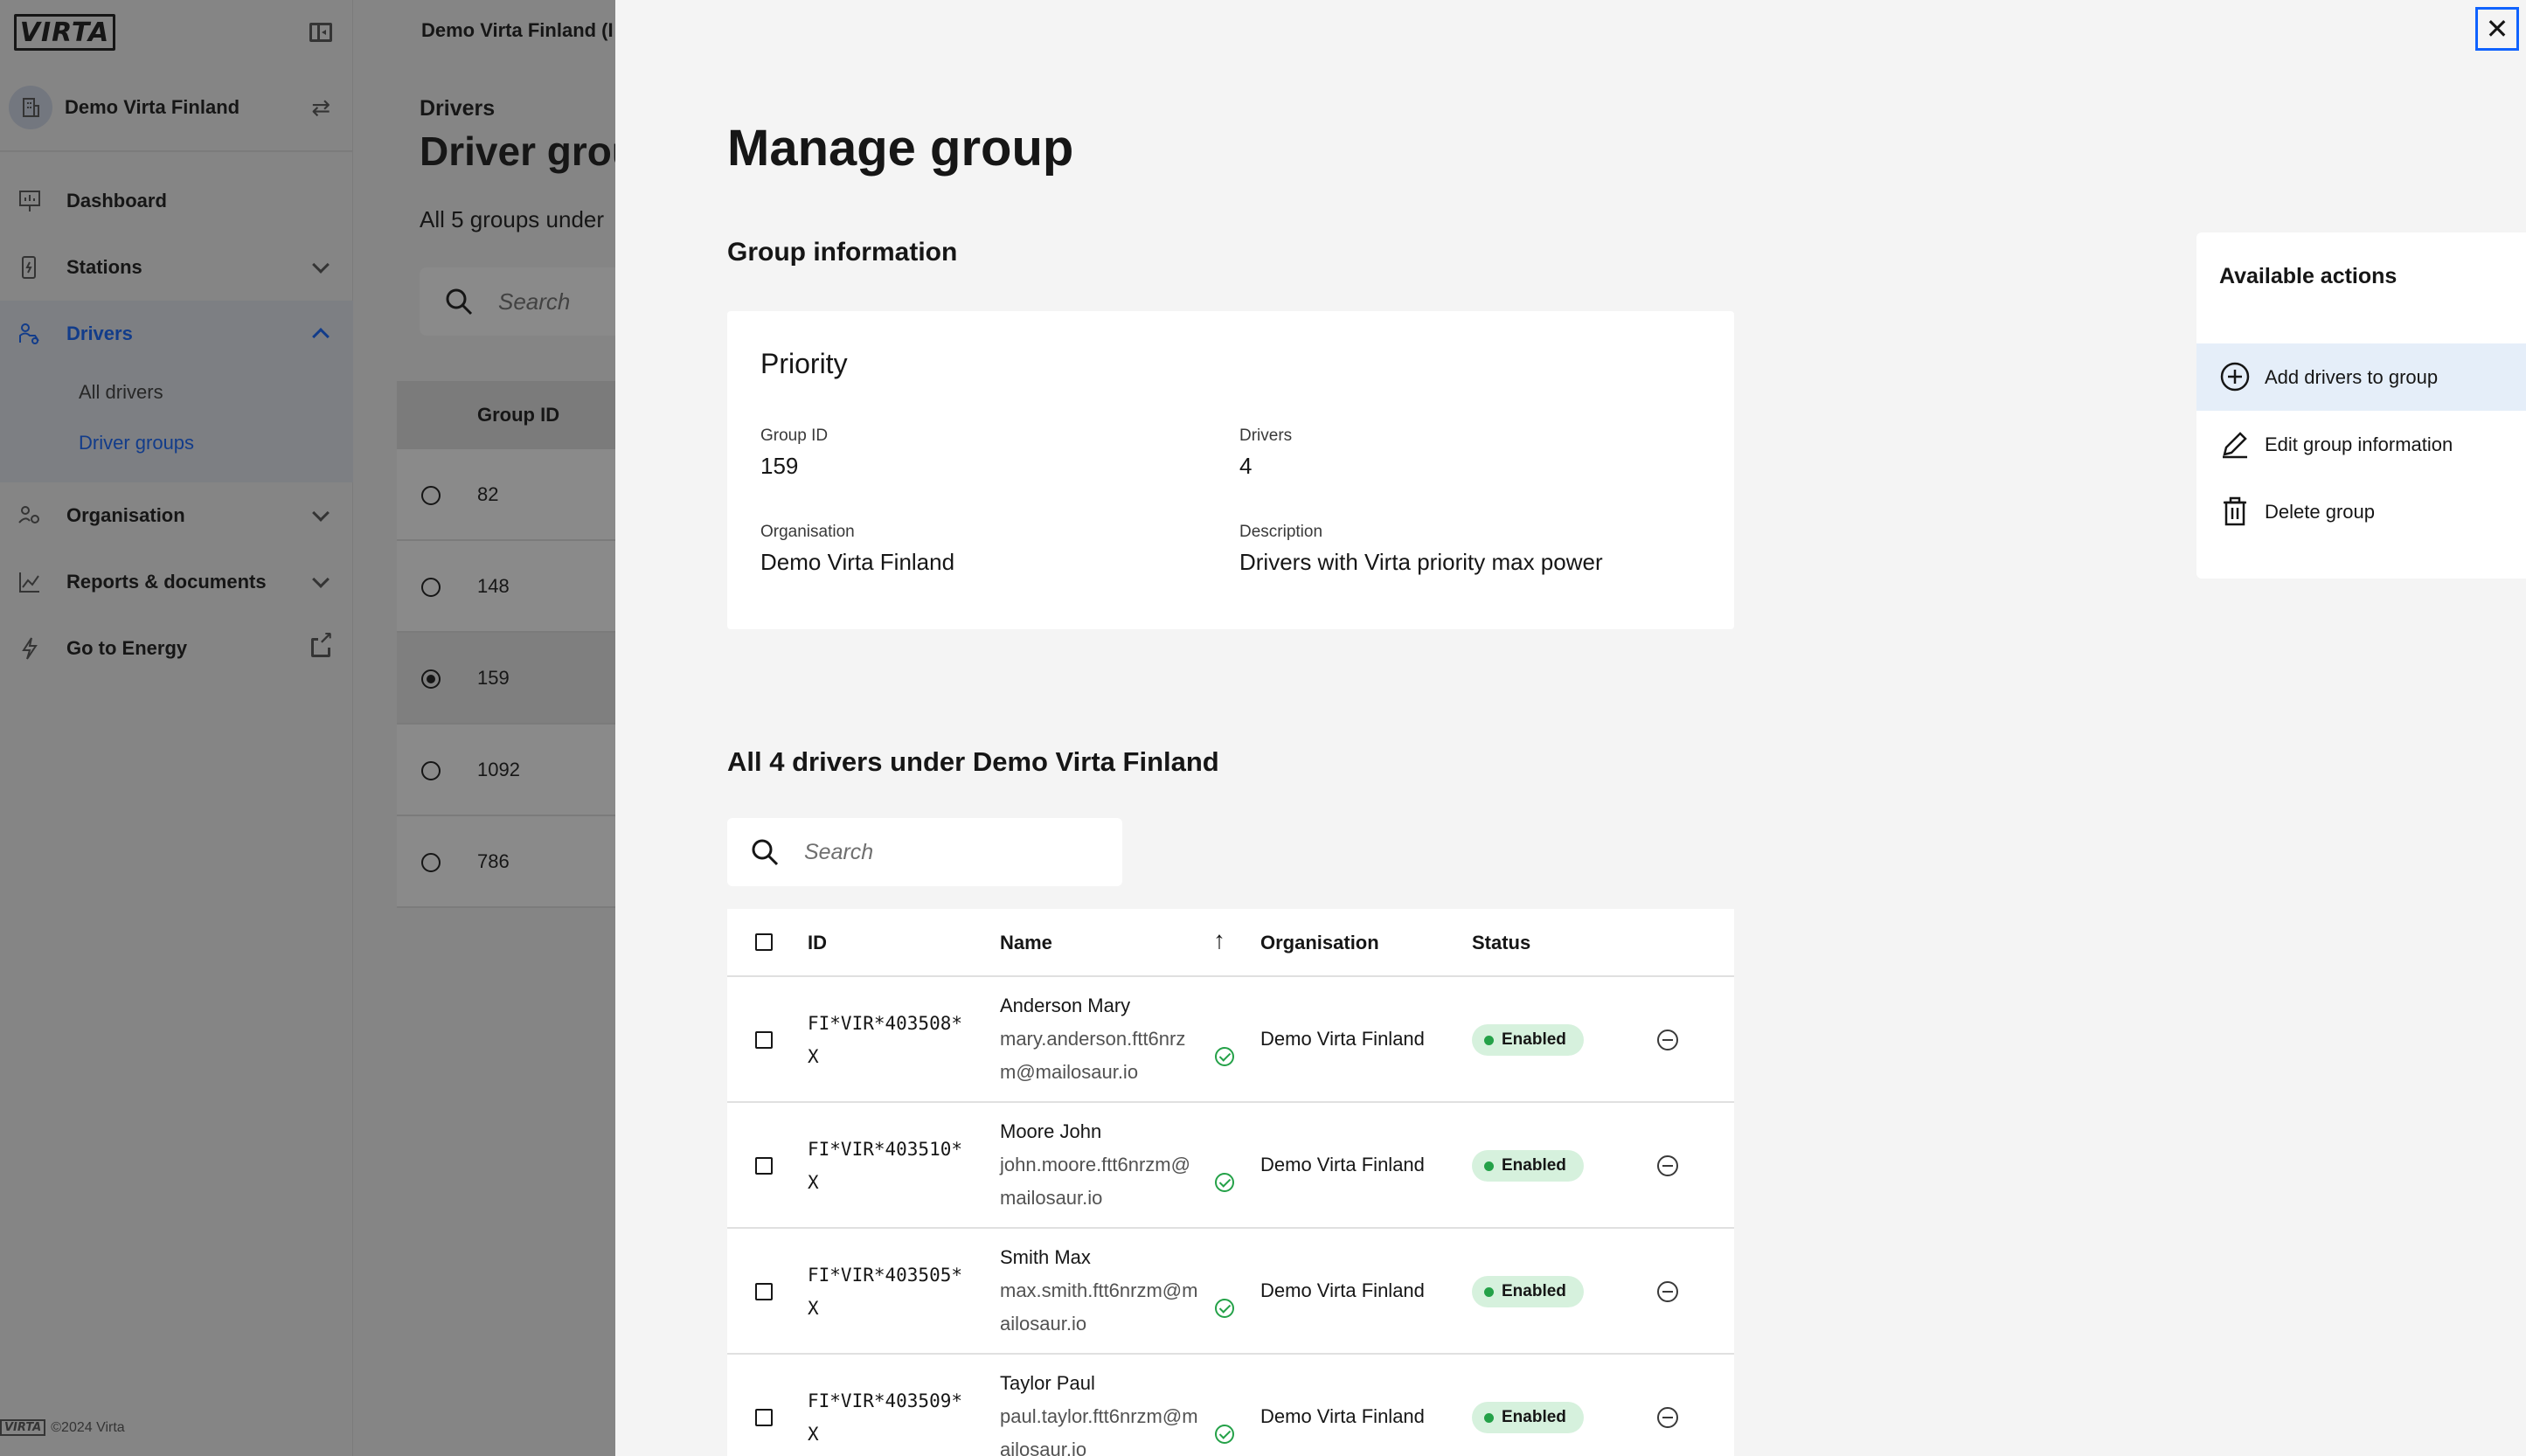  Describe the element at coordinates (1319, 943) in the screenshot. I see `header-organisation: Organisation` at that location.